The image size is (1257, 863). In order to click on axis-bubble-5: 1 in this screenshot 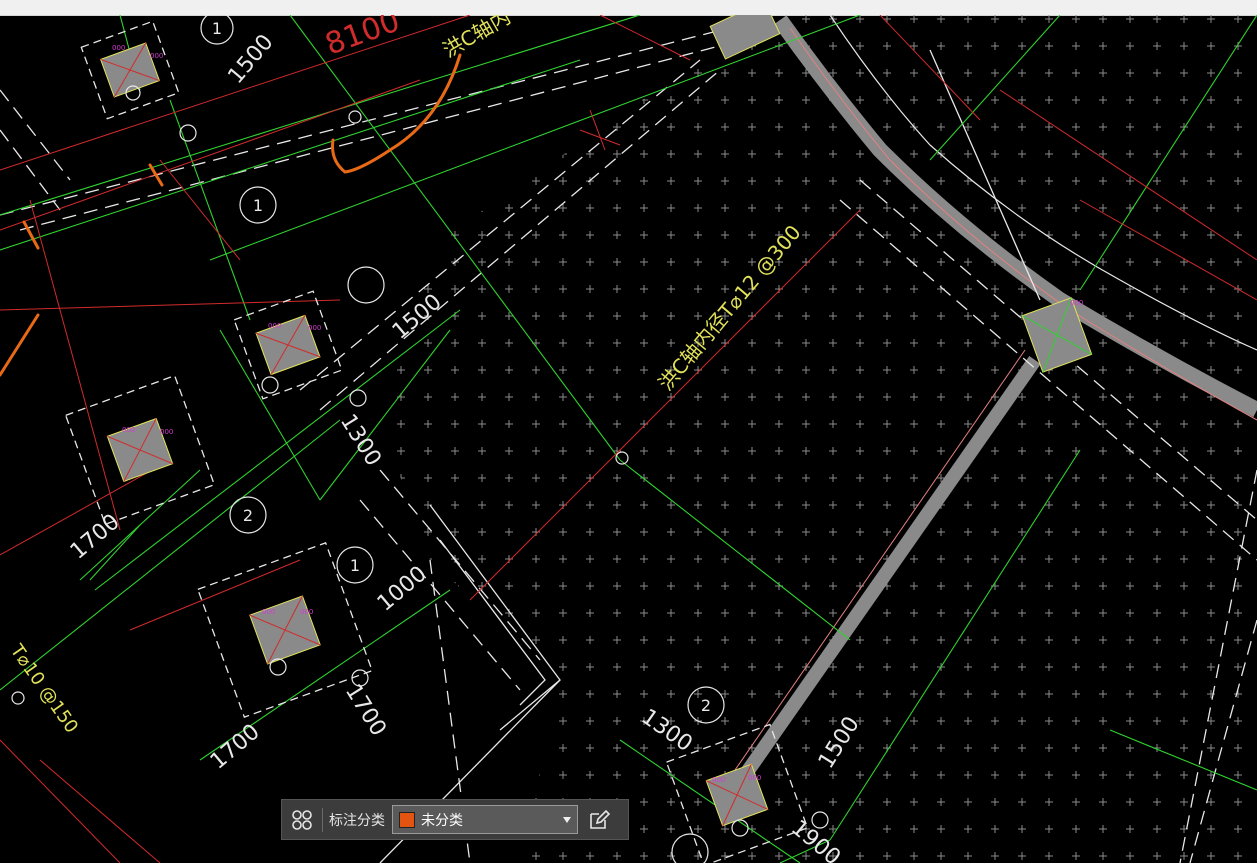, I will do `click(355, 565)`.